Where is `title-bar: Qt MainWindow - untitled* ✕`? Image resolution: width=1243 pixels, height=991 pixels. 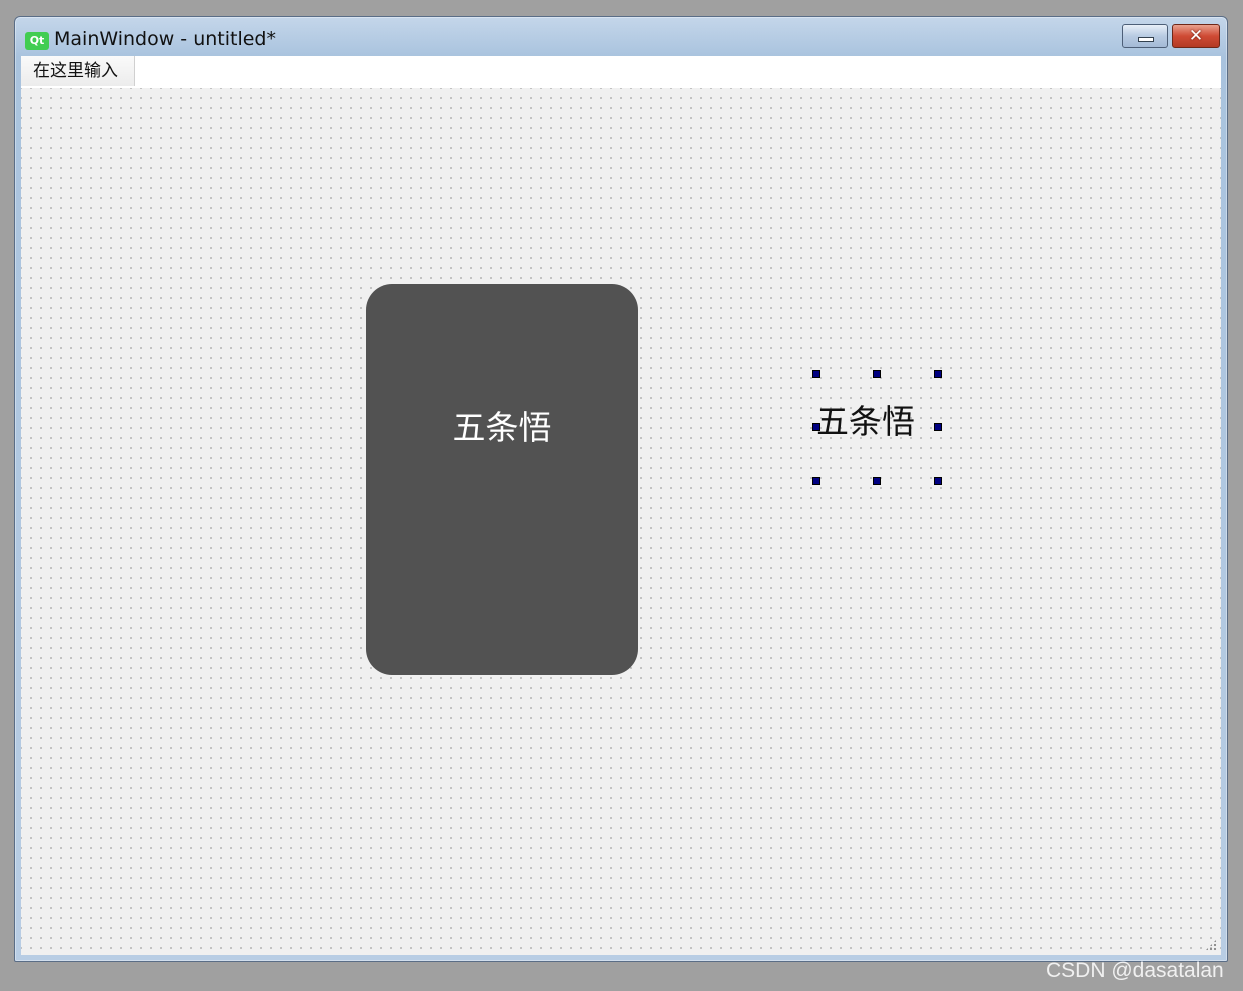 title-bar: Qt MainWindow - untitled* ✕ is located at coordinates (621, 37).